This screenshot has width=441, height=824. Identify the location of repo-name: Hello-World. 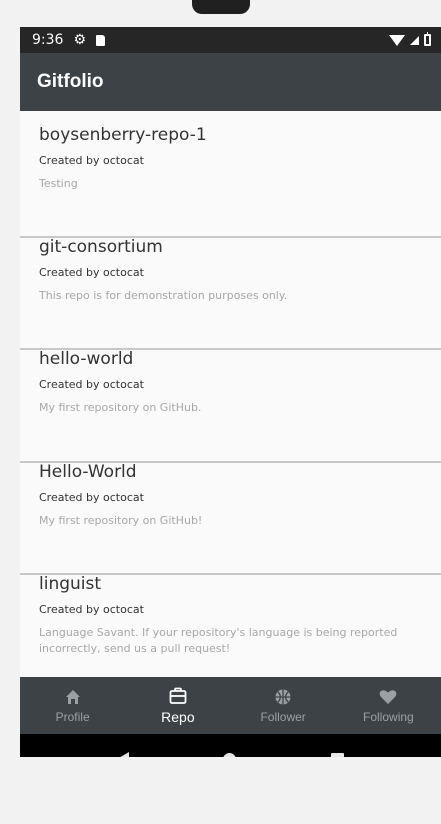
(88, 472).